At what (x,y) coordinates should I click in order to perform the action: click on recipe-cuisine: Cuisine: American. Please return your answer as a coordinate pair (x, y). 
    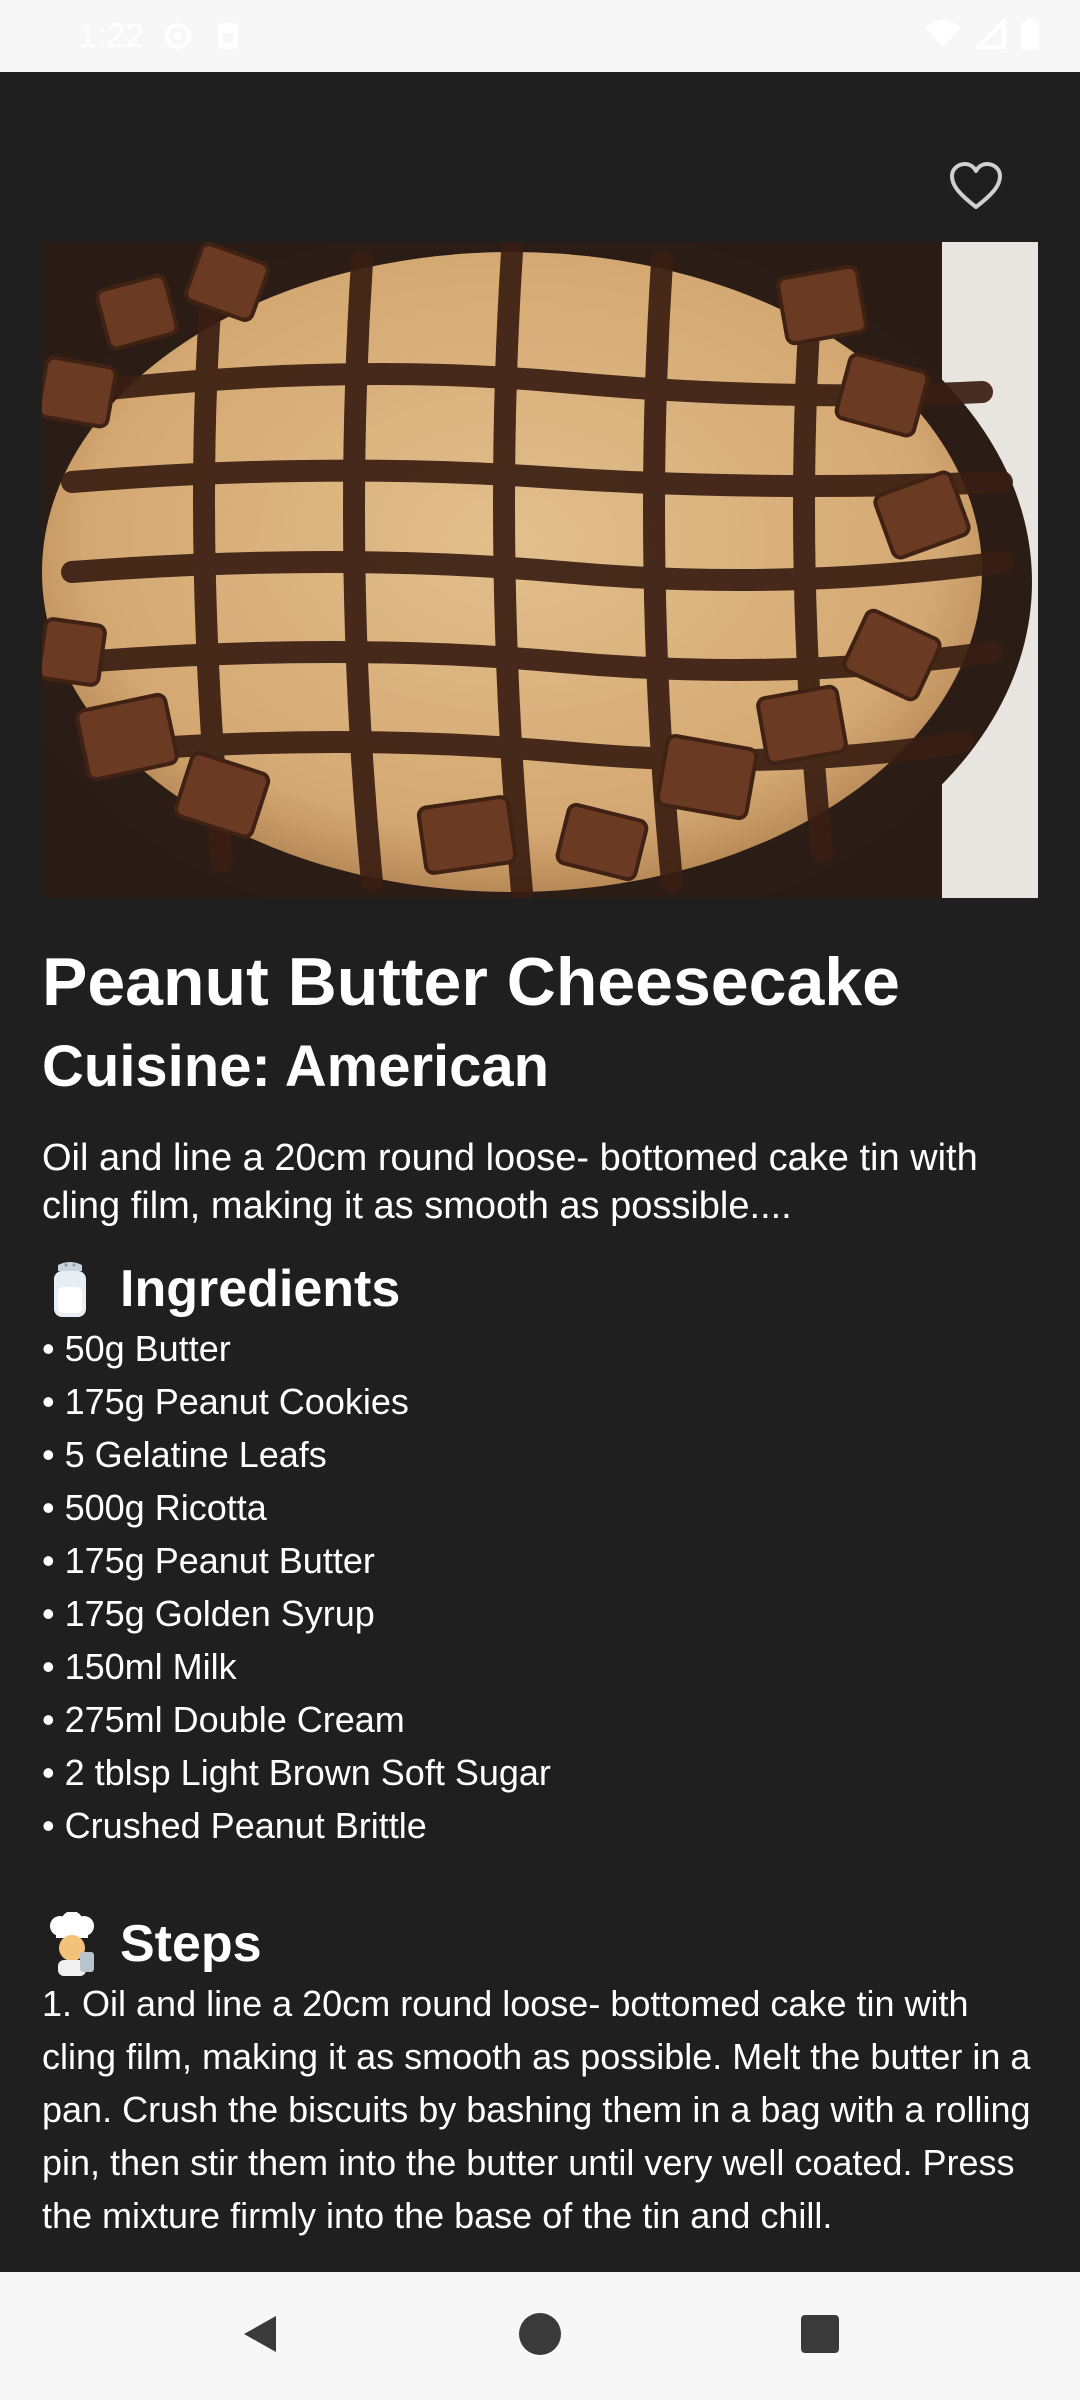
    Looking at the image, I should click on (296, 1066).